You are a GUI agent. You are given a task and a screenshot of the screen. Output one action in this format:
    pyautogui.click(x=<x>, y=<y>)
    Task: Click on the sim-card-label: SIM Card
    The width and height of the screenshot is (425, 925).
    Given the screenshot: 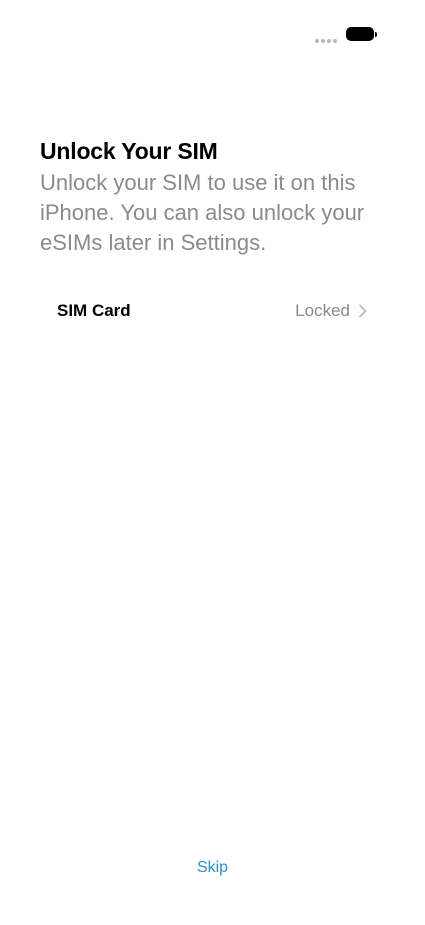 What is the action you would take?
    pyautogui.click(x=94, y=310)
    